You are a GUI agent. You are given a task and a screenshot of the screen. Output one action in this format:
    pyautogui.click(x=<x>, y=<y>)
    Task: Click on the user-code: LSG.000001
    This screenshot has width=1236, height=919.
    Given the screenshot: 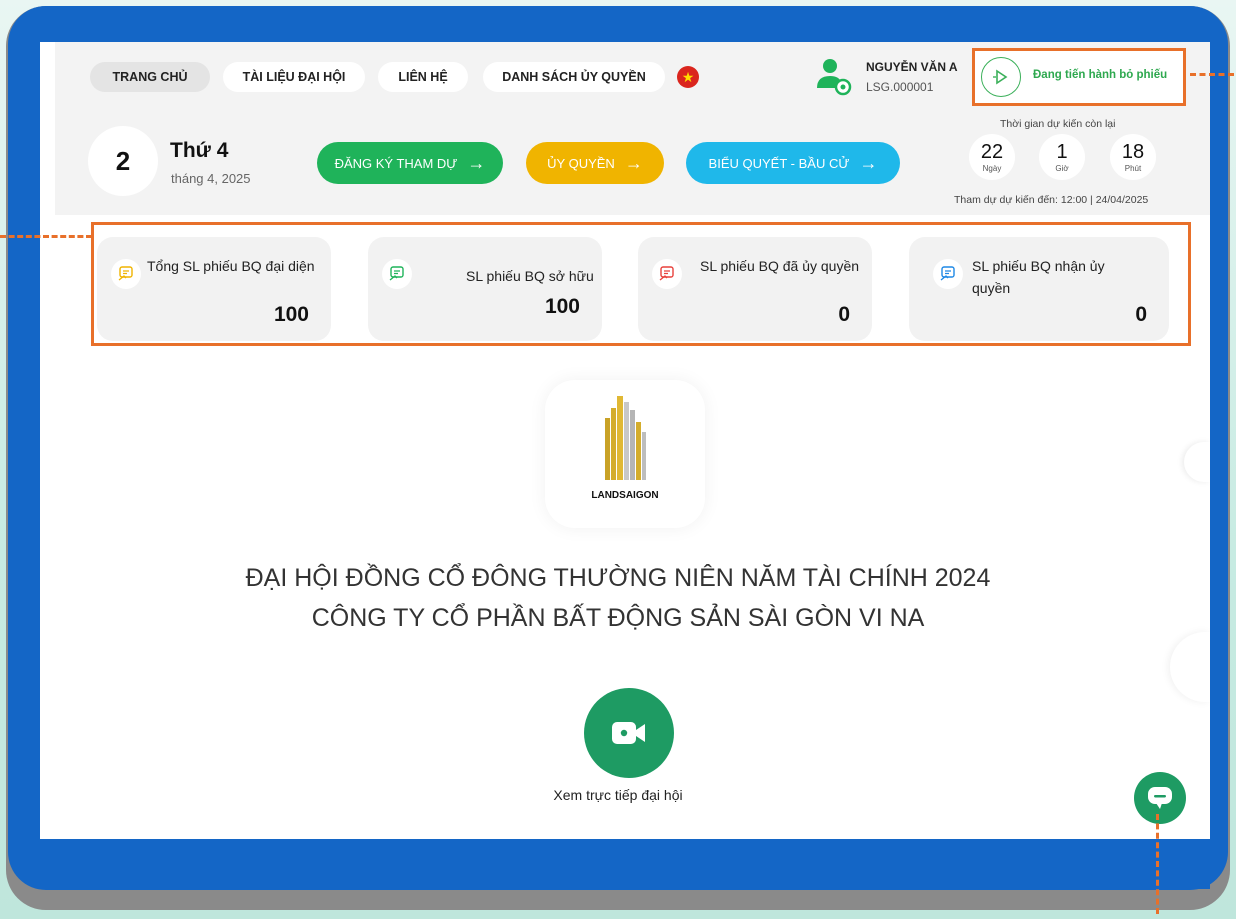 What is the action you would take?
    pyautogui.click(x=900, y=87)
    